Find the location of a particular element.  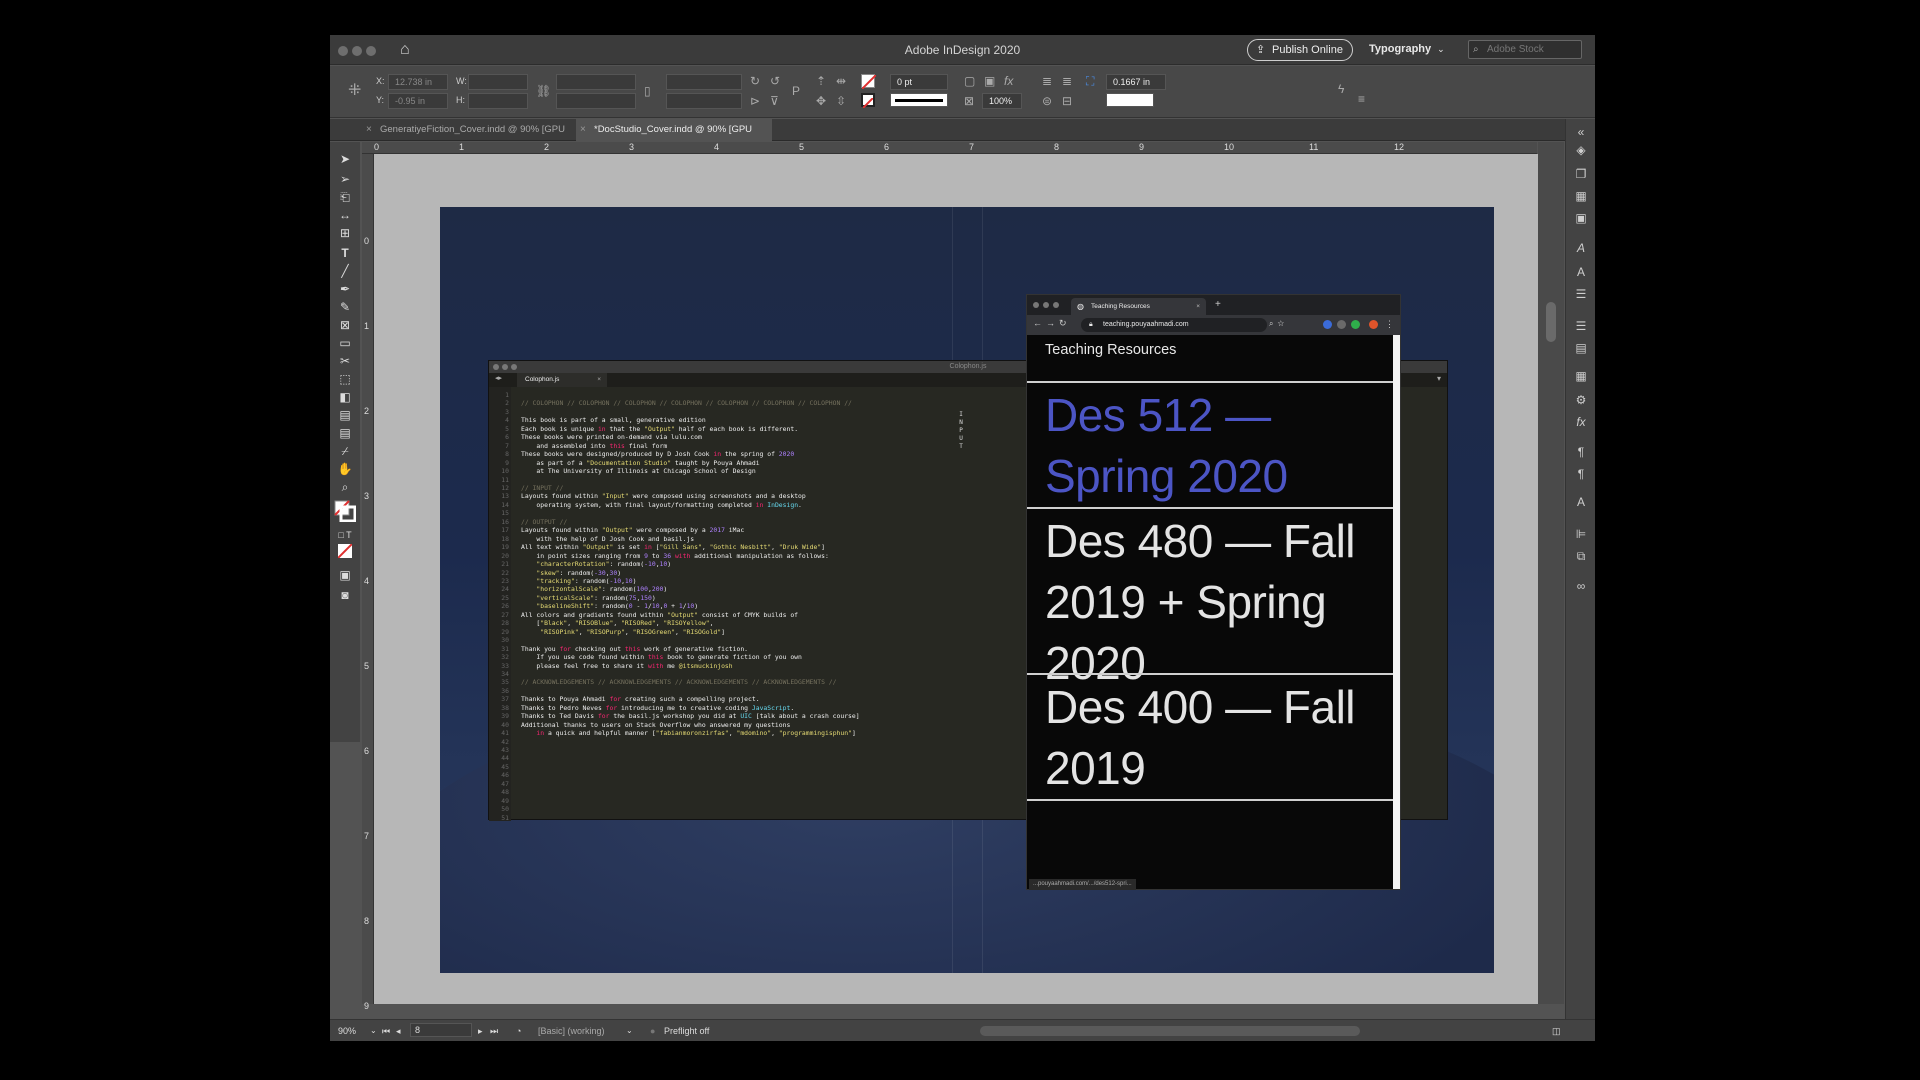

publish-online-button: ⇪ Publish Online is located at coordinates (1300, 50).